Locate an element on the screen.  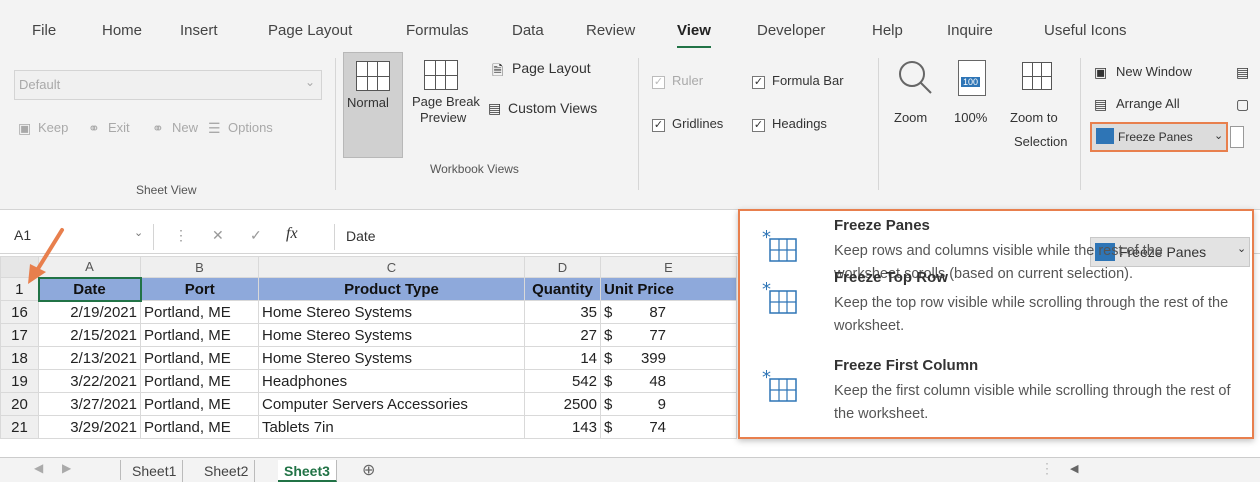
insert-function-icon: fx is located at coordinates (292, 234).